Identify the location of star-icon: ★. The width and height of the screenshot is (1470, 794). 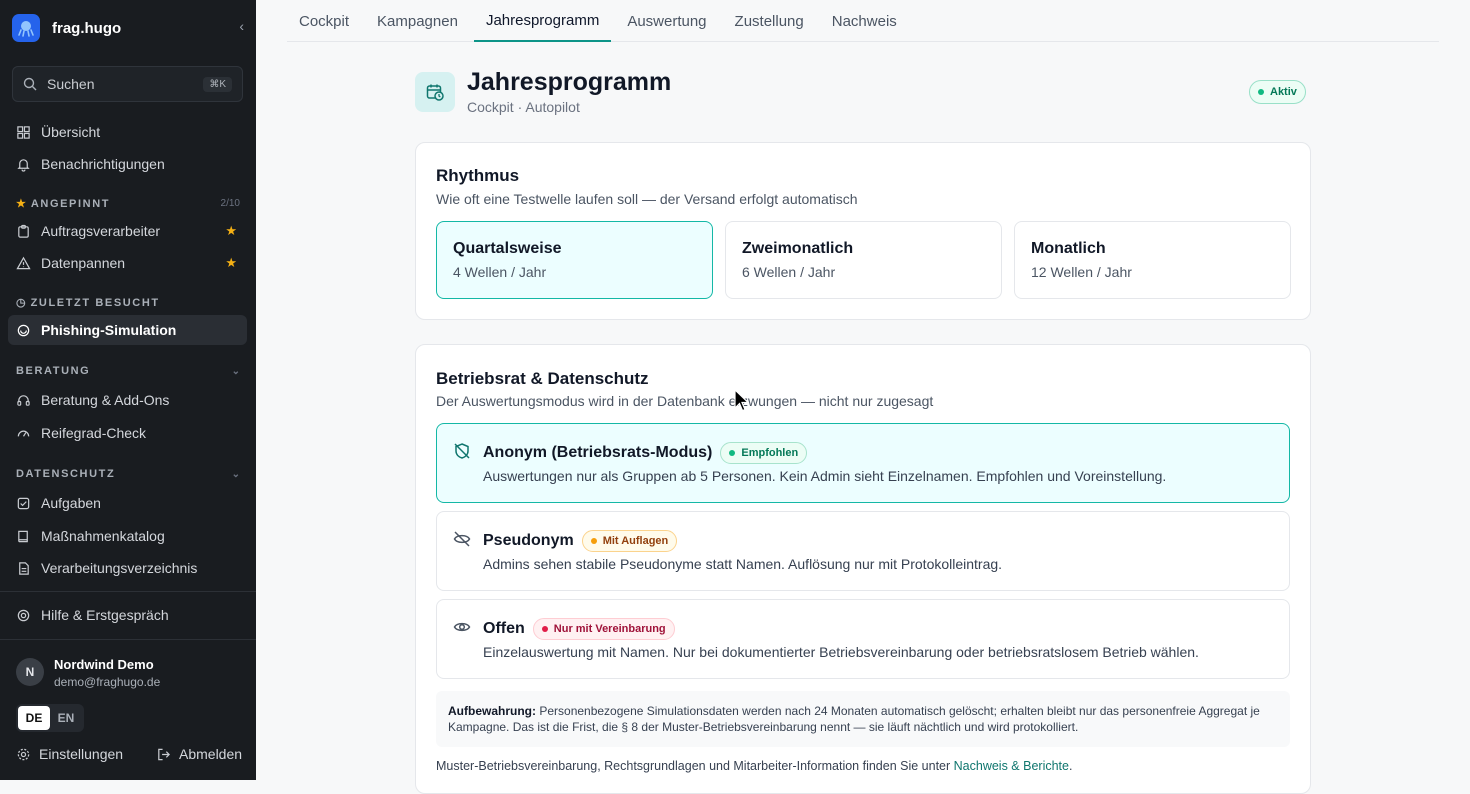
(21, 204).